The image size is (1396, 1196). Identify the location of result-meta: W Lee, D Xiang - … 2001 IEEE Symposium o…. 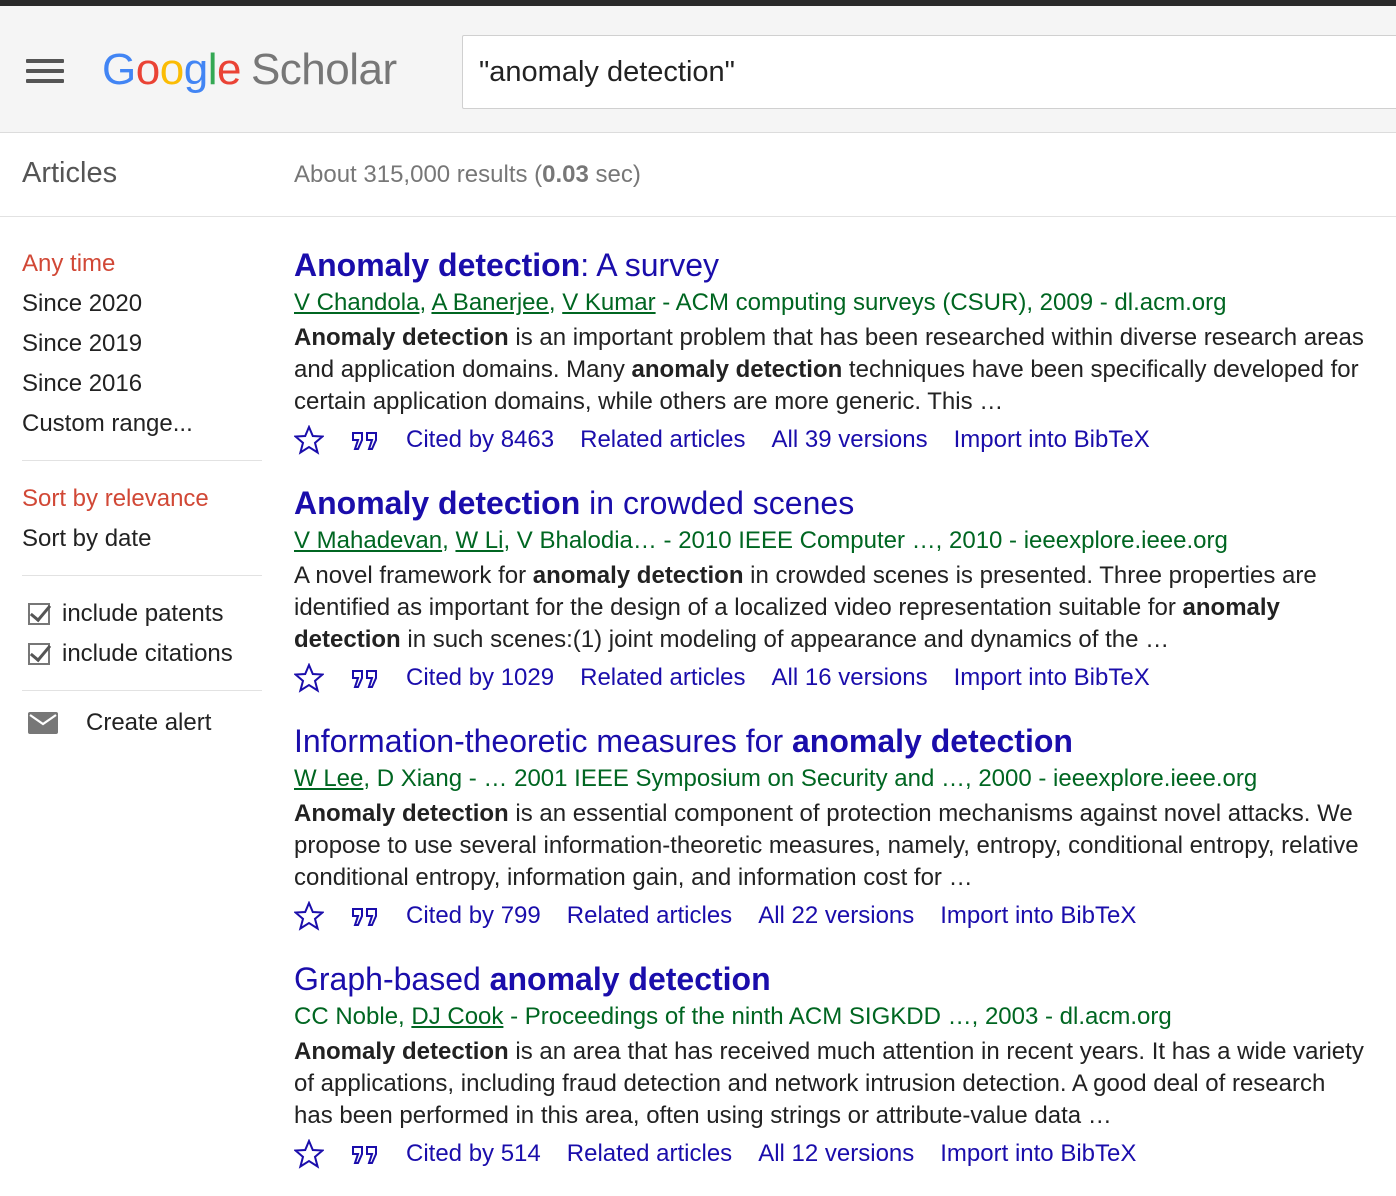
(776, 778).